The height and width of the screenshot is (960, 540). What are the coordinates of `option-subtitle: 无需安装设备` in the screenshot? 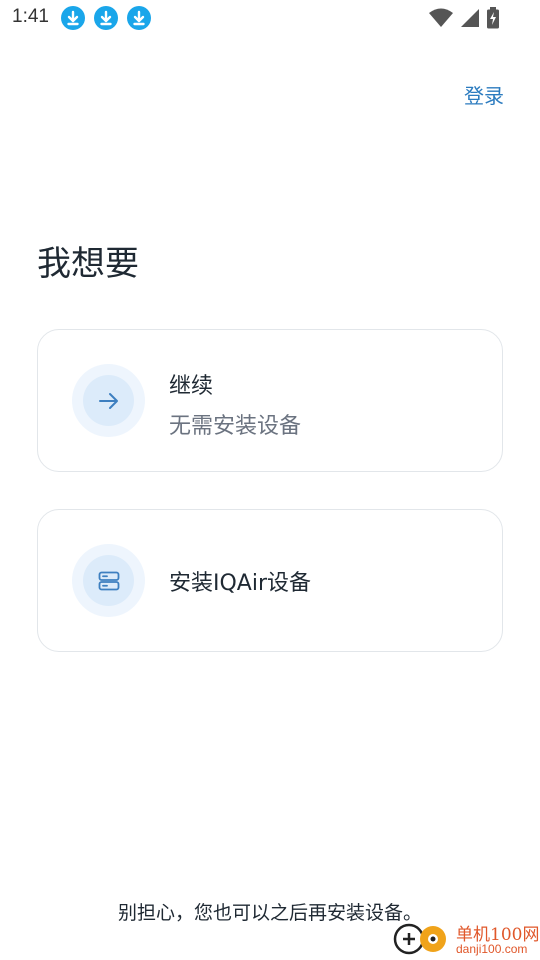 It's located at (235, 426).